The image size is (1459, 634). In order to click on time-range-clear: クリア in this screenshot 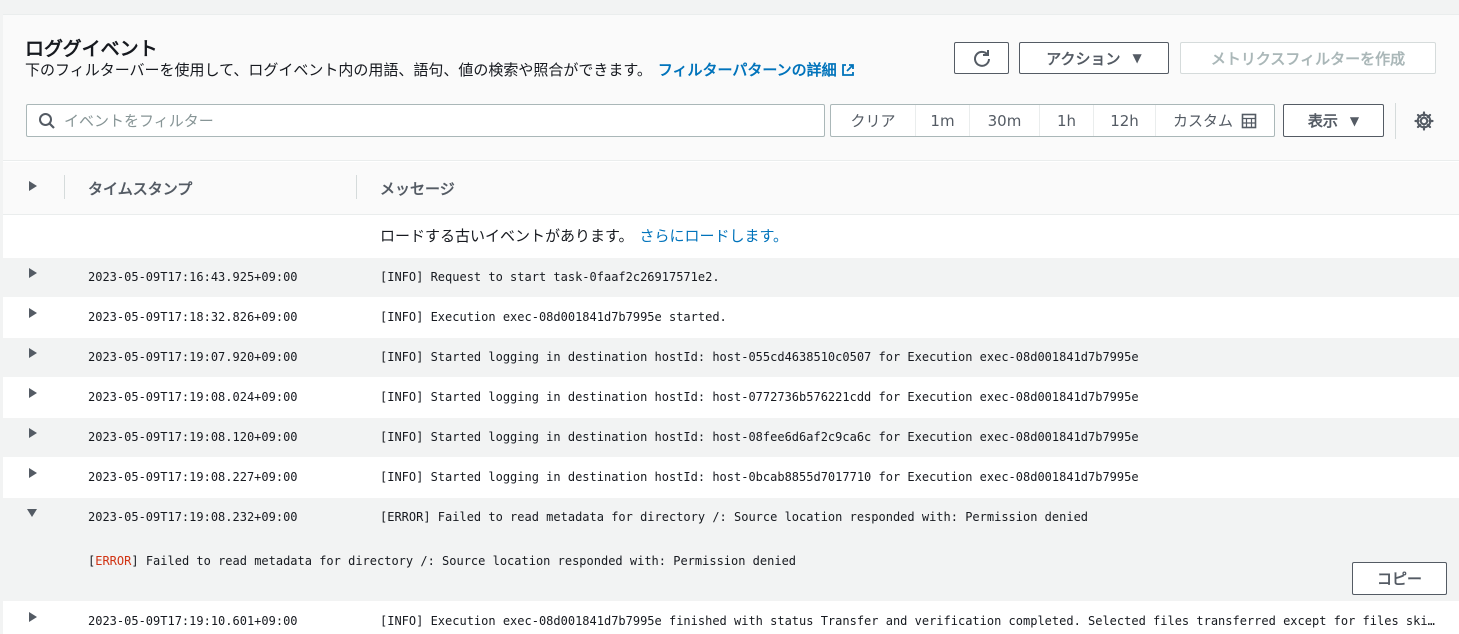, I will do `click(873, 120)`.